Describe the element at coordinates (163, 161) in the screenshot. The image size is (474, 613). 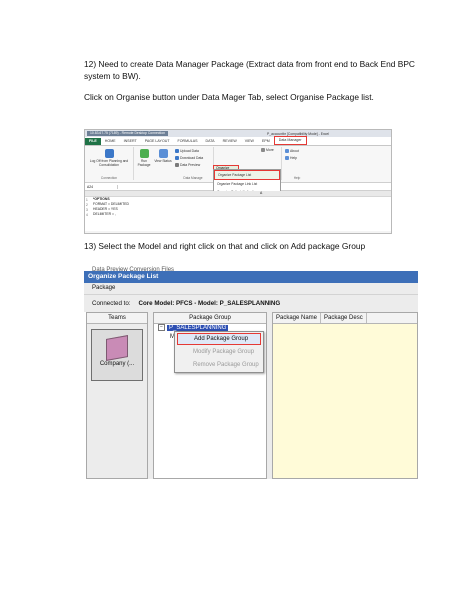
I see `view-status-label: View Status` at that location.